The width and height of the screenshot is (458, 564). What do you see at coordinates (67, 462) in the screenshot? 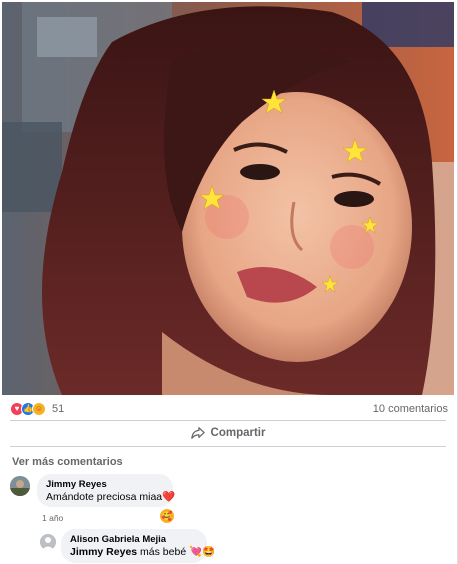
I see `see-more-comments-link: Ver más comentarios` at bounding box center [67, 462].